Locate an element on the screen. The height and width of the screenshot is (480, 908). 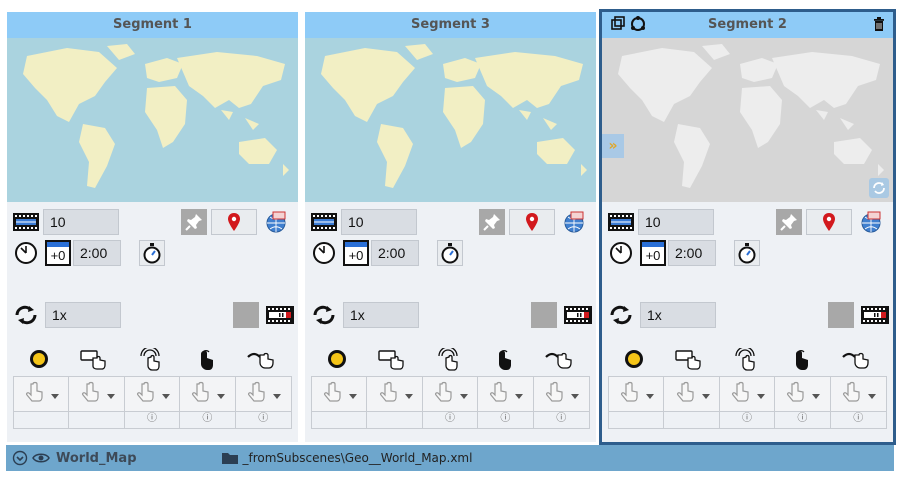
loop-row: 1x is located at coordinates (747, 315).